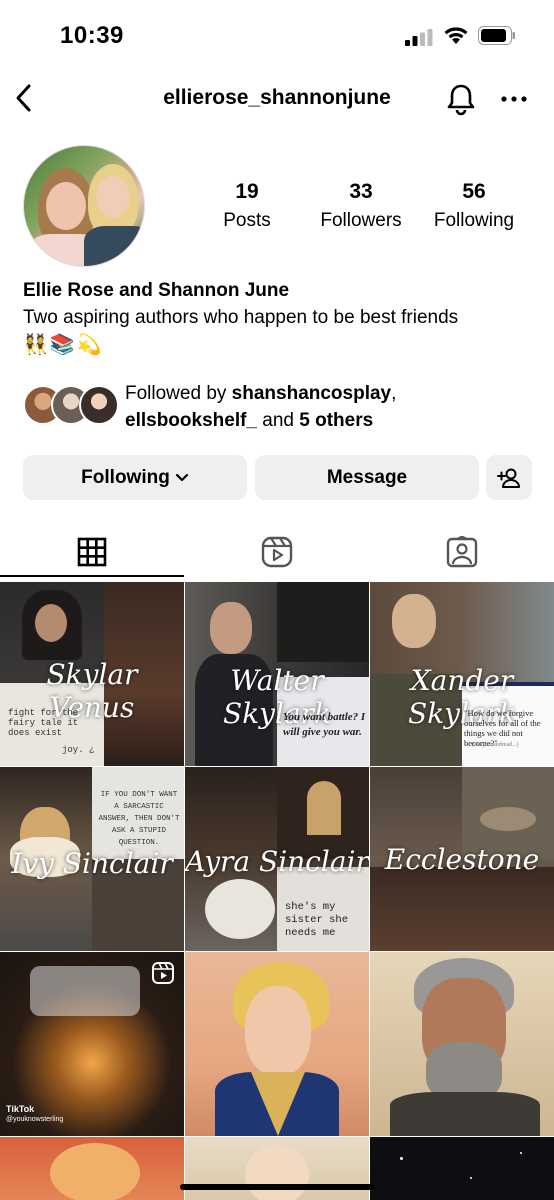  Describe the element at coordinates (181, 477) in the screenshot. I see `chevron-down-icon` at that location.